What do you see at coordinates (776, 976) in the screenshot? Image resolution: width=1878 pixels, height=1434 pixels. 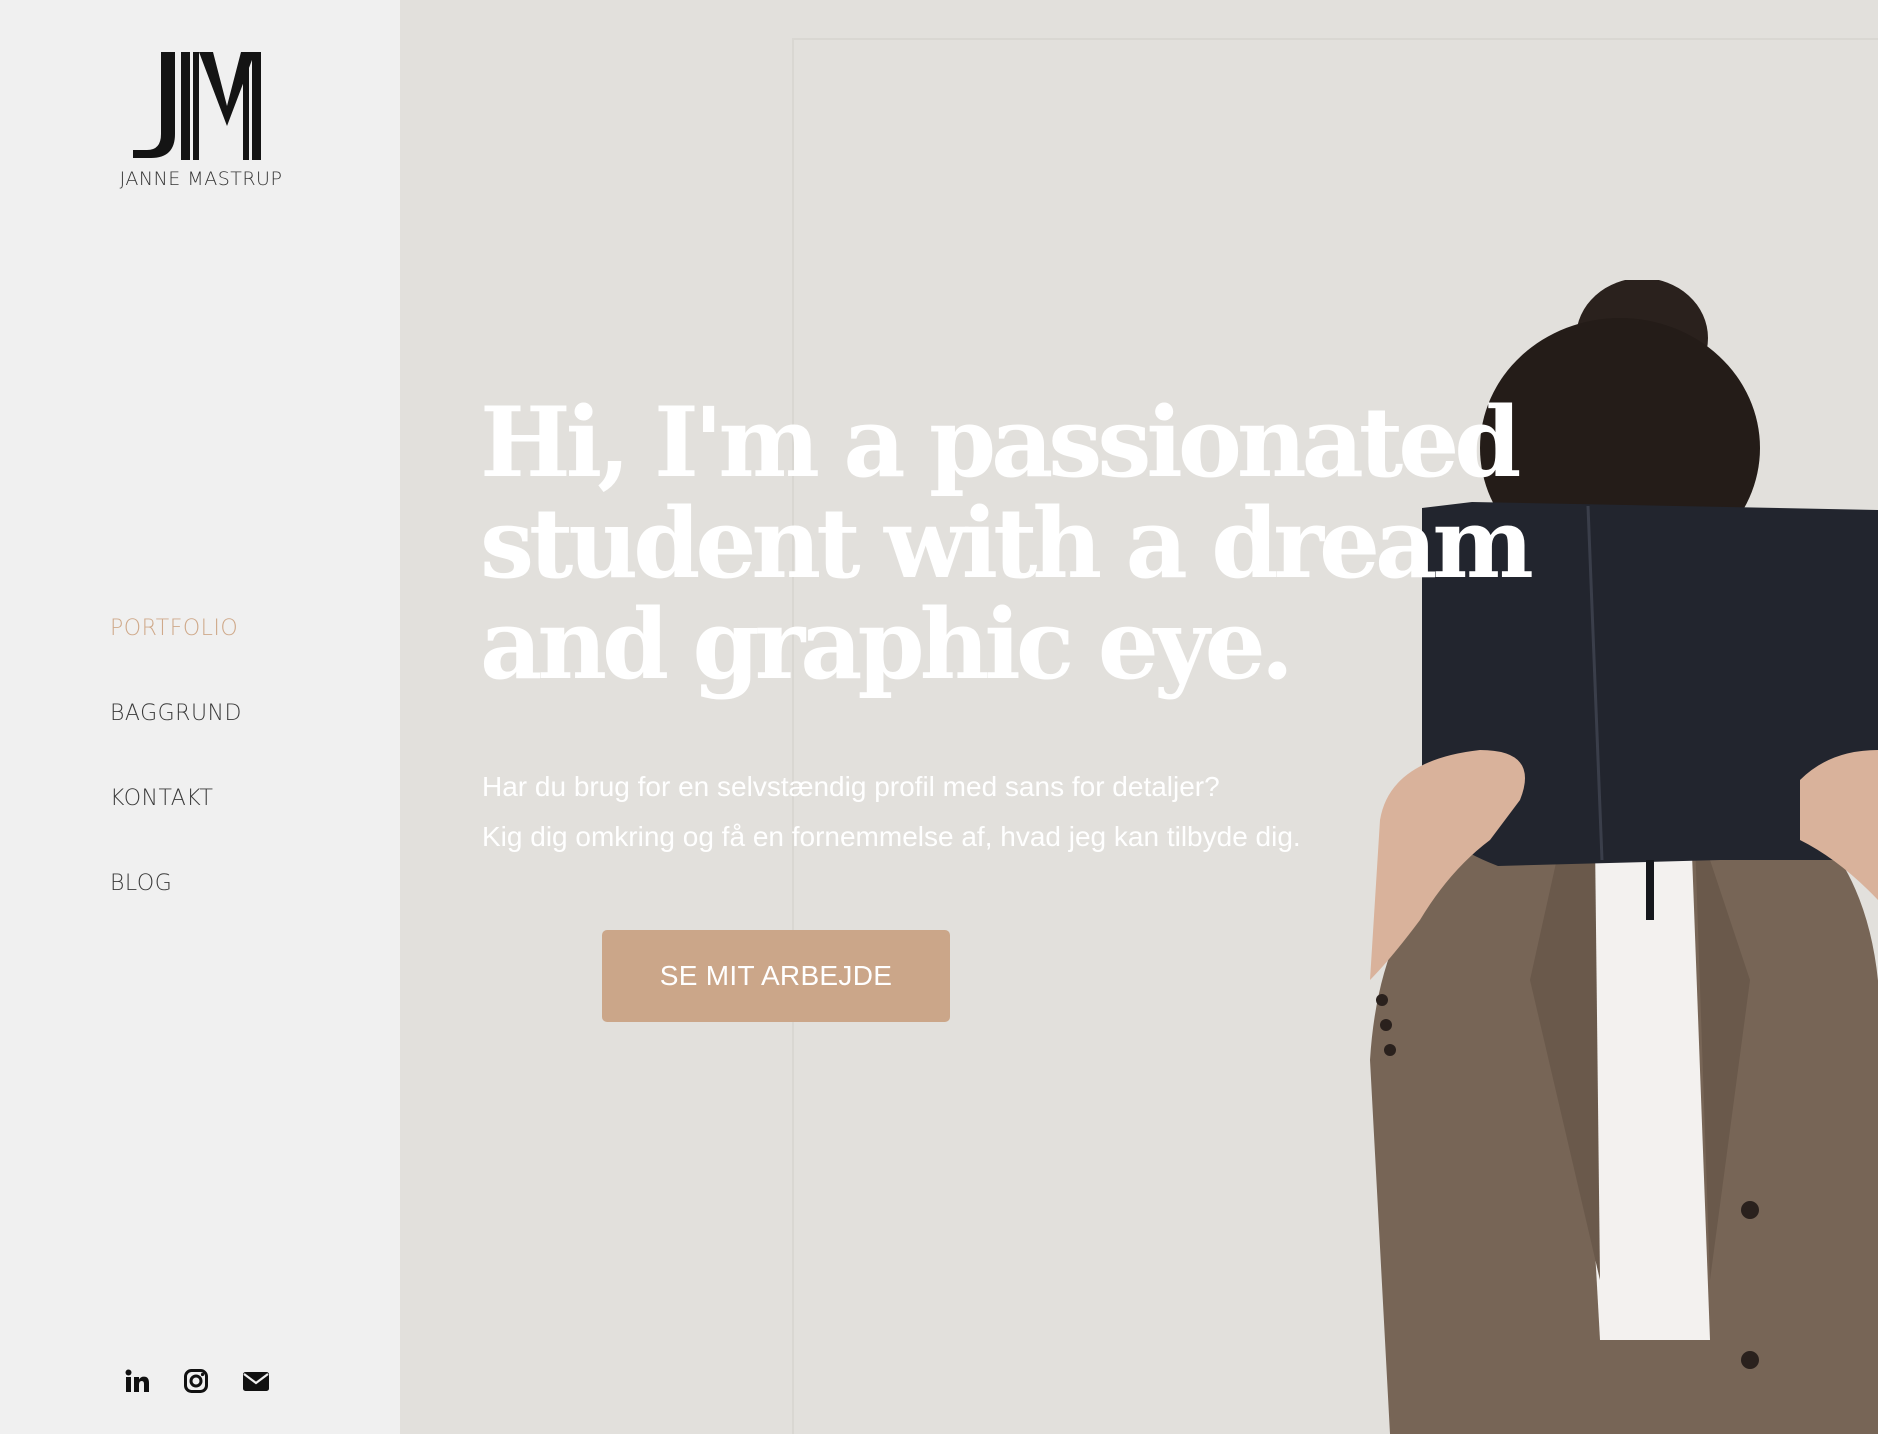 I see `see-my-work-button: SE MIT ARBEJDE` at bounding box center [776, 976].